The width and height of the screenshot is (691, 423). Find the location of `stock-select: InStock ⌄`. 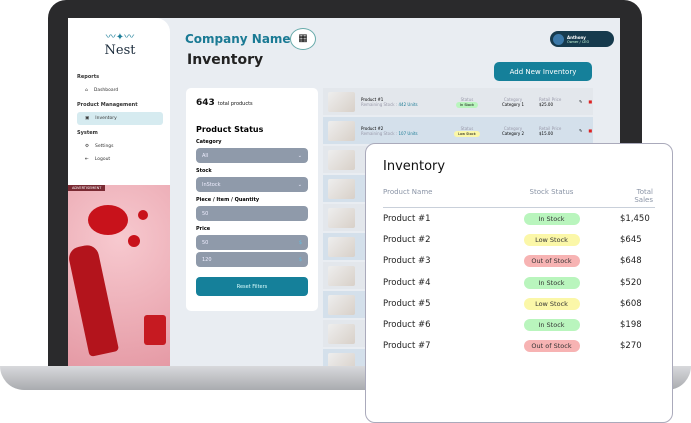

stock-select: InStock ⌄ is located at coordinates (252, 184).